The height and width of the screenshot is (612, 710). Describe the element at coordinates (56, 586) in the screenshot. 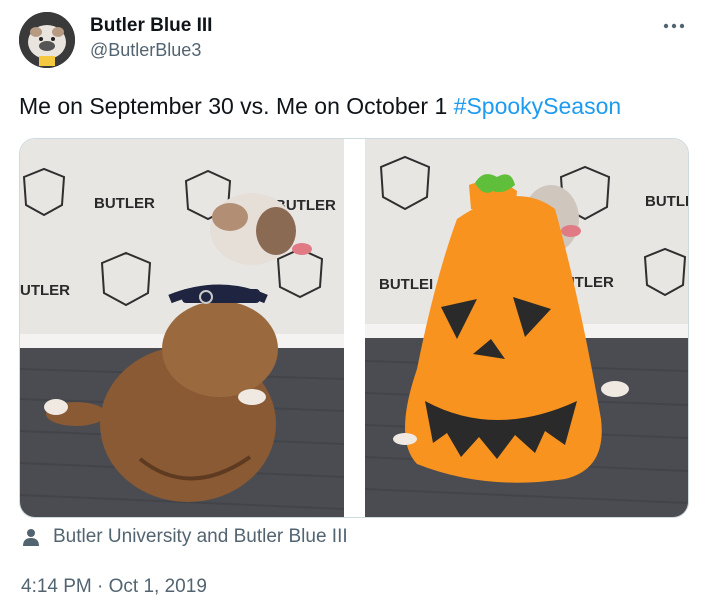

I see `tweet-time: 4:14 PM` at that location.